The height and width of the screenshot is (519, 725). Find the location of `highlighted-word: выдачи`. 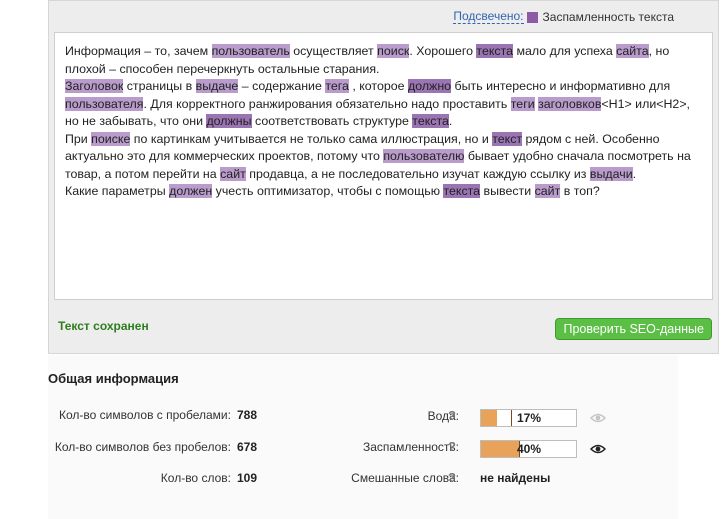

highlighted-word: выдачи is located at coordinates (611, 173).